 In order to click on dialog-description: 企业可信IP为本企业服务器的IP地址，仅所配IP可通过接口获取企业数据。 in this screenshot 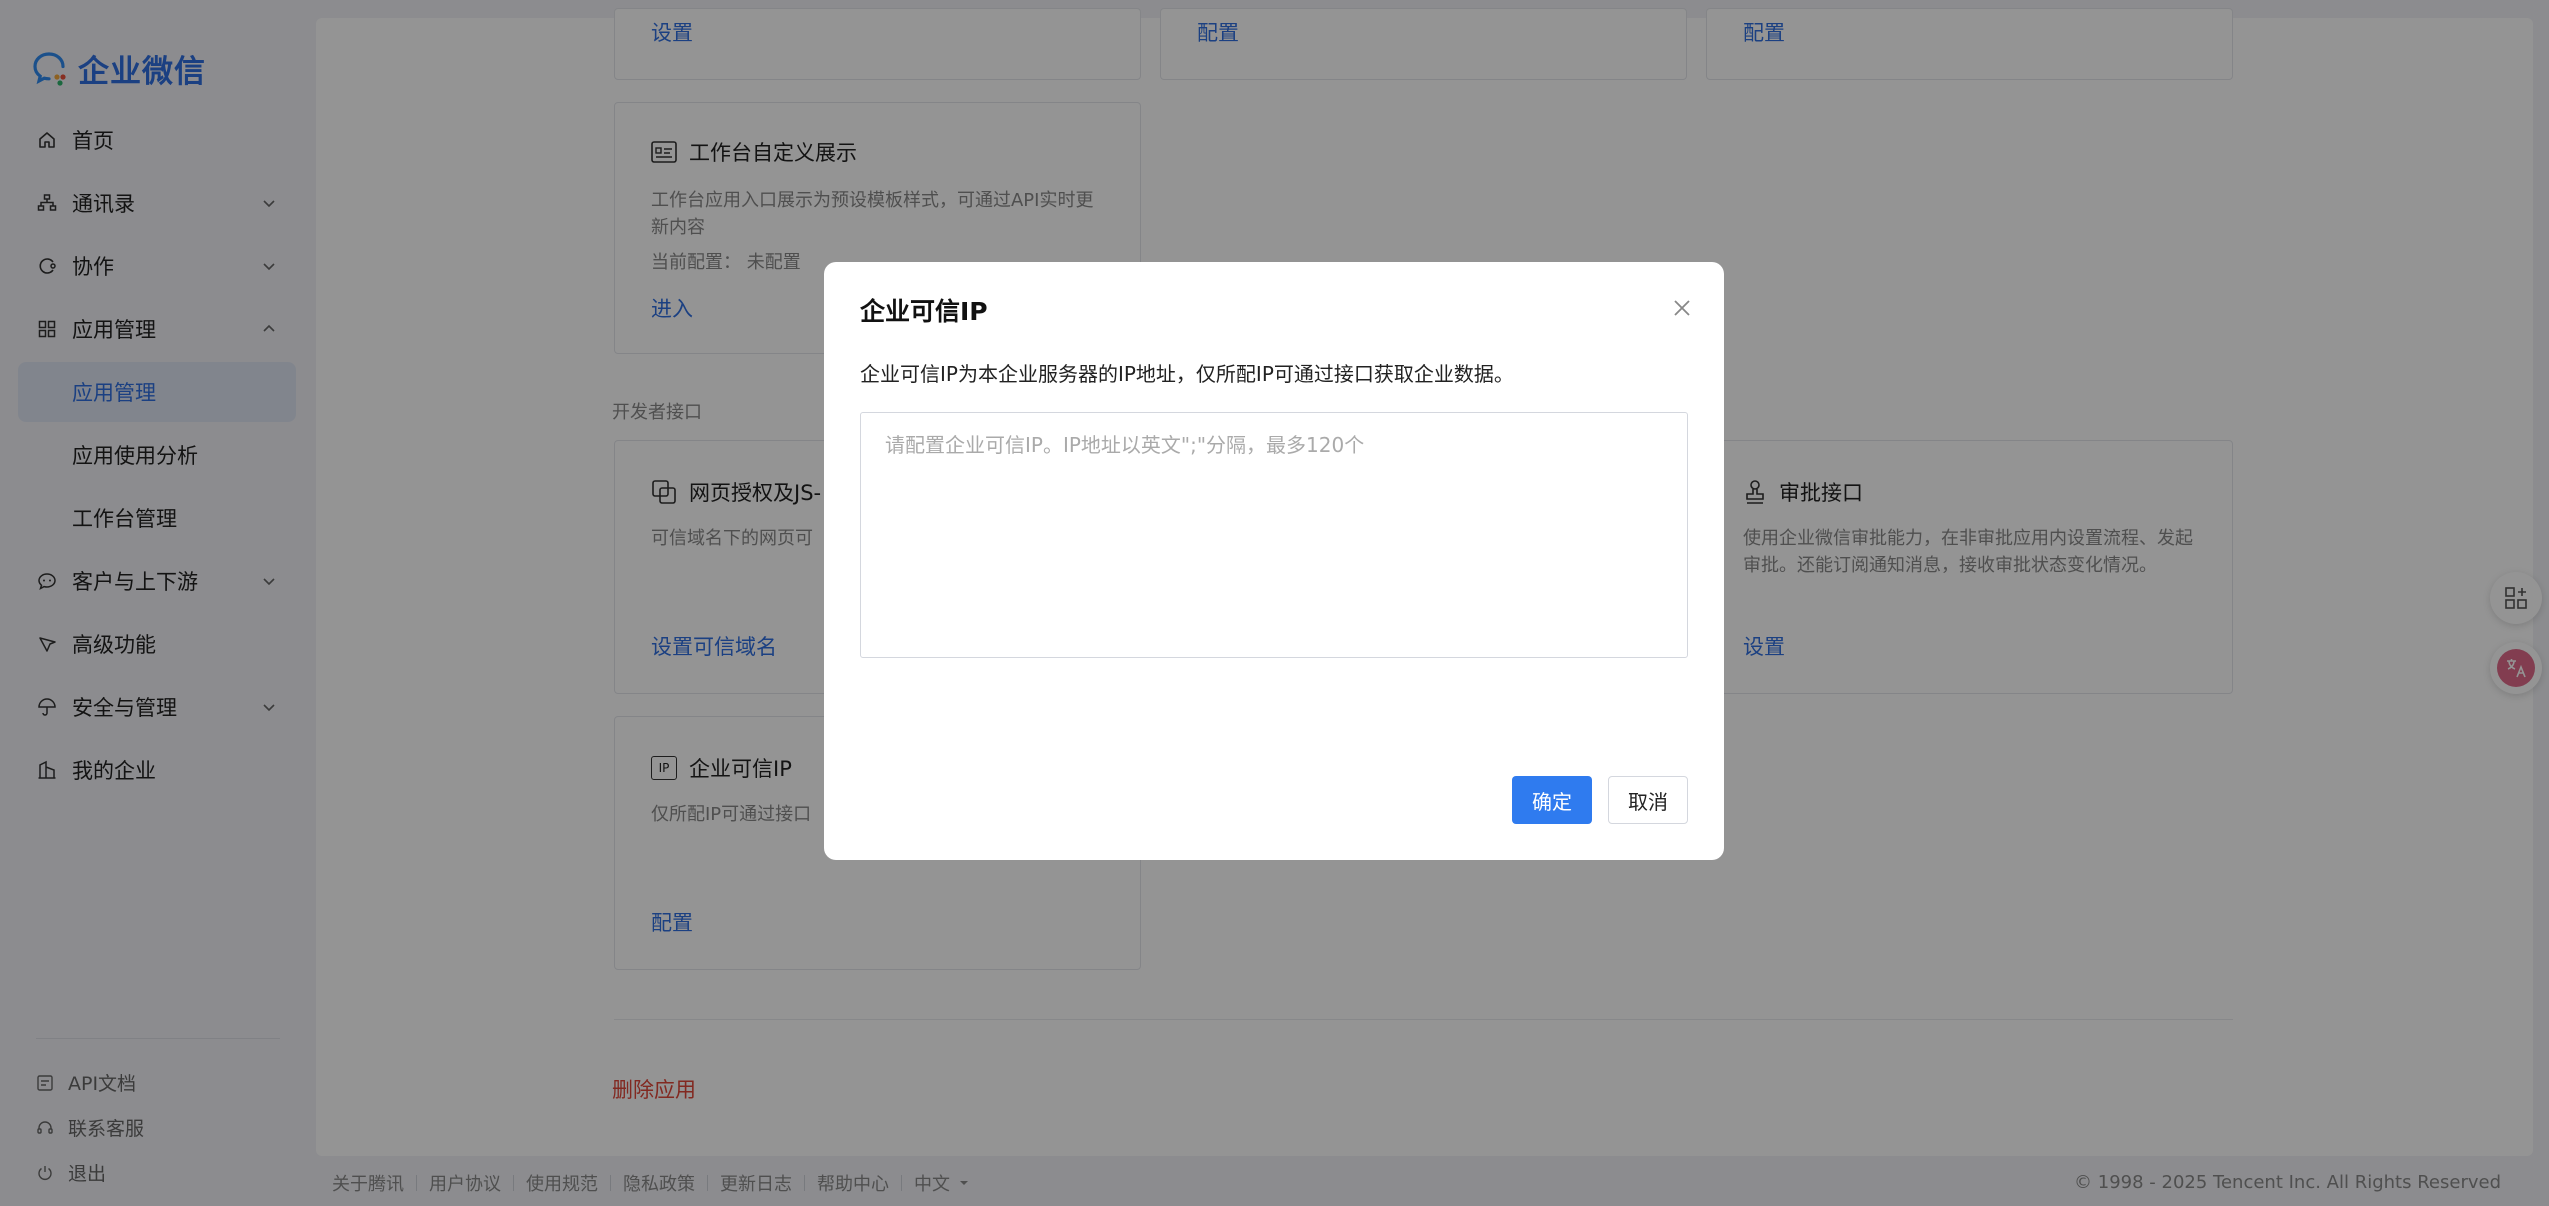, I will do `click(1187, 374)`.